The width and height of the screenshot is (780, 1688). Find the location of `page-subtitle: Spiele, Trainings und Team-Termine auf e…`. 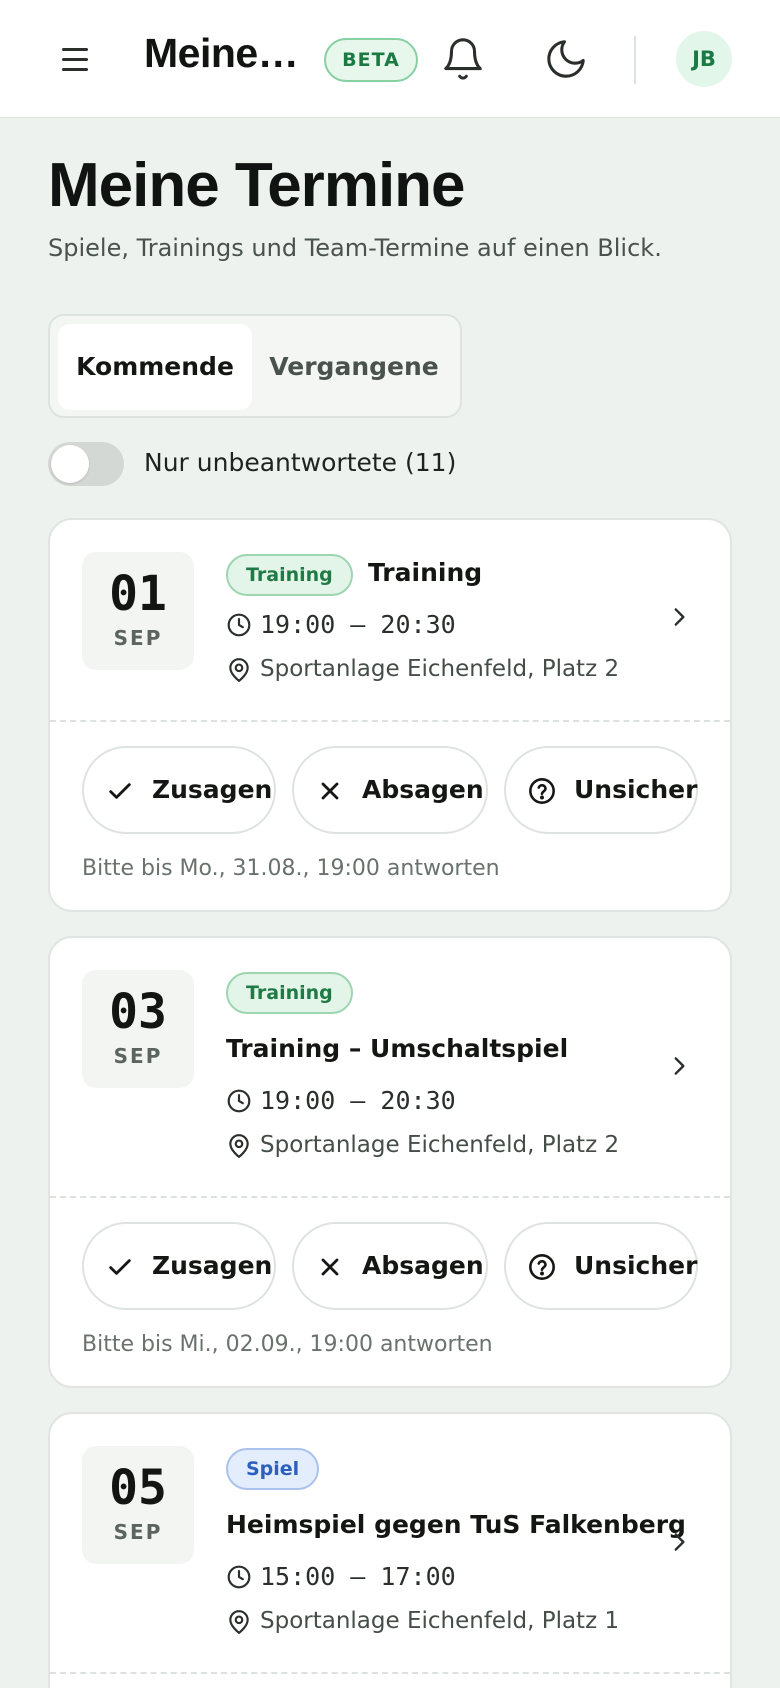

page-subtitle: Spiele, Trainings und Team-Termine auf e… is located at coordinates (355, 248).